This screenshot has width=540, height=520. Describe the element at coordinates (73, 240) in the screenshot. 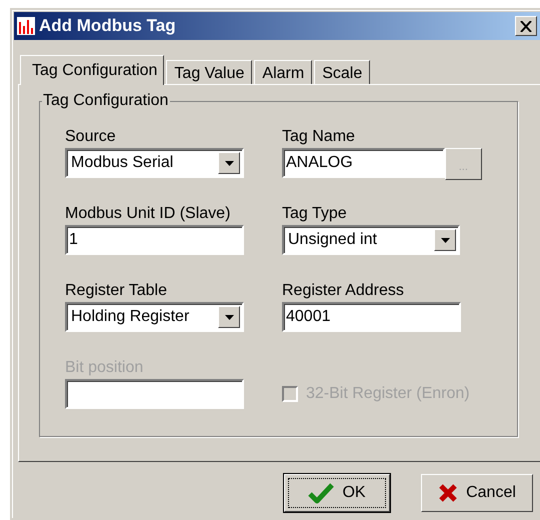

I see `field-value: 1` at that location.